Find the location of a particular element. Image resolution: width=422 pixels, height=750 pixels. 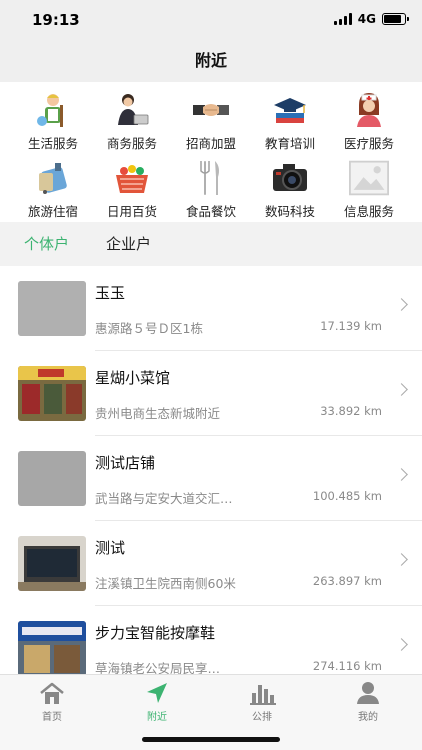

shop-distance: 274.116 km is located at coordinates (347, 666).